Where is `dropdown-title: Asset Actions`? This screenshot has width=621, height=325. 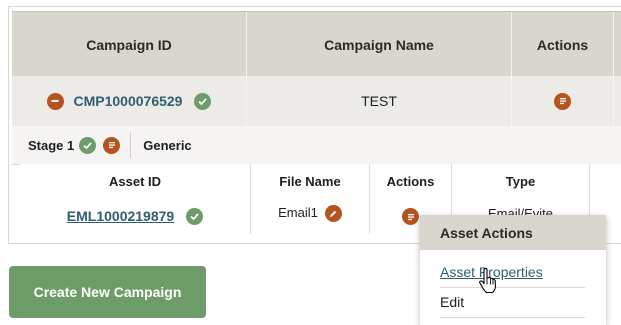
dropdown-title: Asset Actions is located at coordinates (513, 232).